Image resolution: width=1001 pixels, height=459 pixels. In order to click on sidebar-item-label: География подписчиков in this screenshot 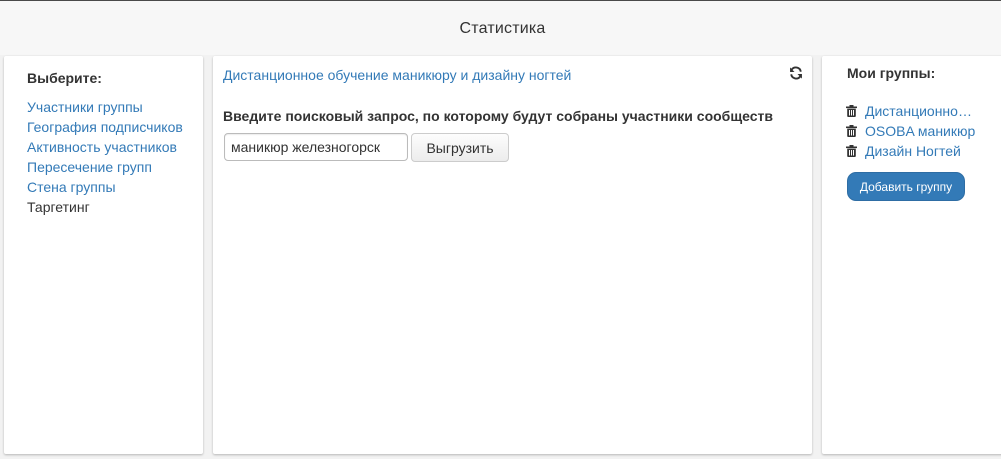, I will do `click(105, 127)`.